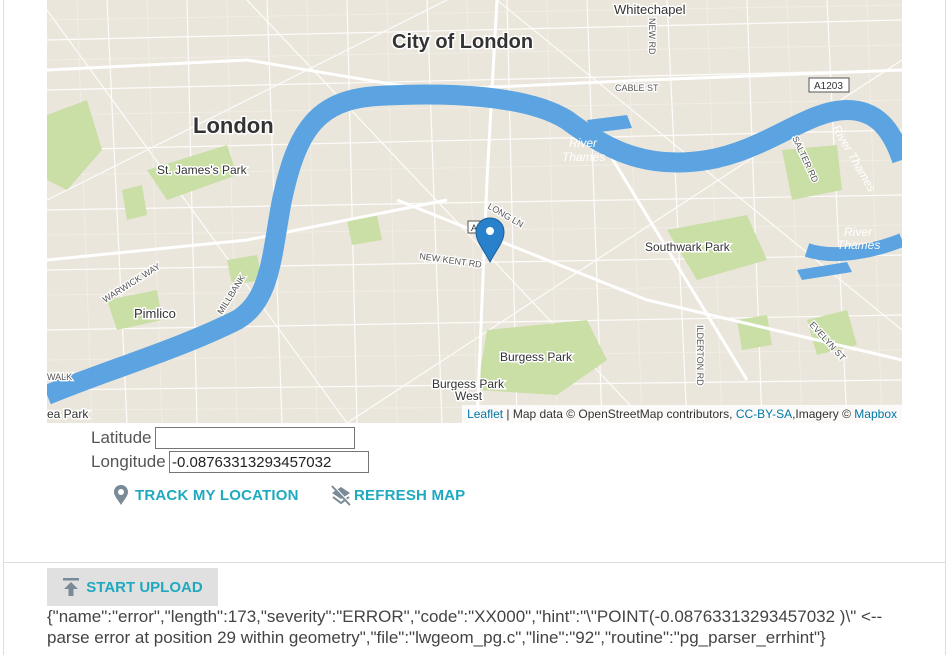  Describe the element at coordinates (144, 587) in the screenshot. I see `start-upload-label: START UPLOAD` at that location.